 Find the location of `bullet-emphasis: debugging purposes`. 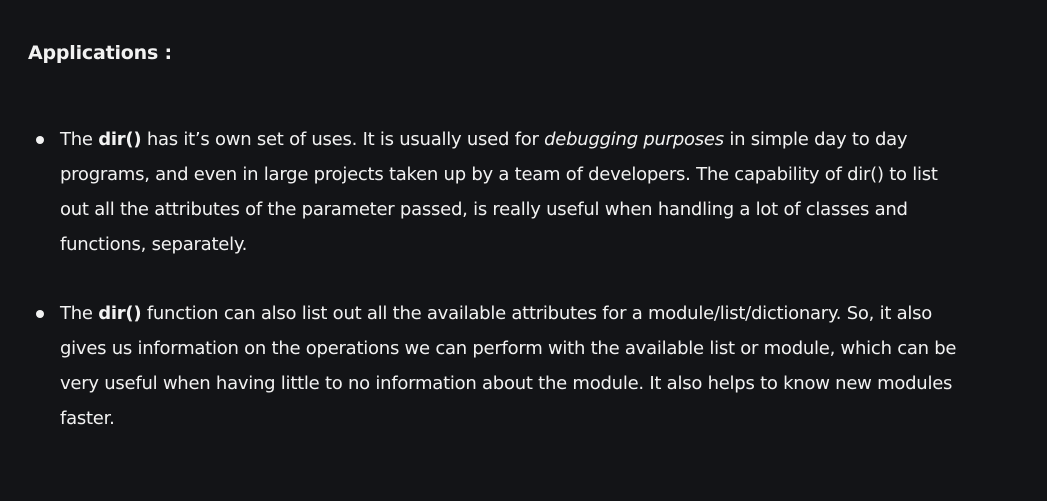

bullet-emphasis: debugging purposes is located at coordinates (634, 139).